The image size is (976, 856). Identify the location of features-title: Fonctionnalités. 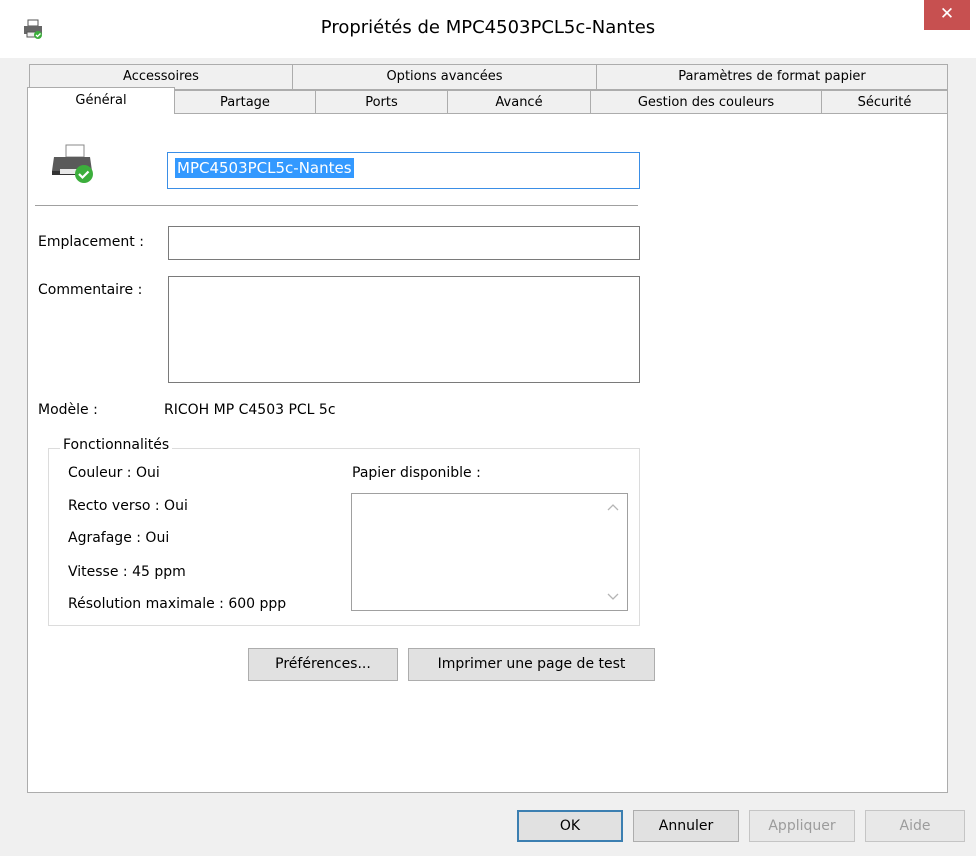
(116, 445).